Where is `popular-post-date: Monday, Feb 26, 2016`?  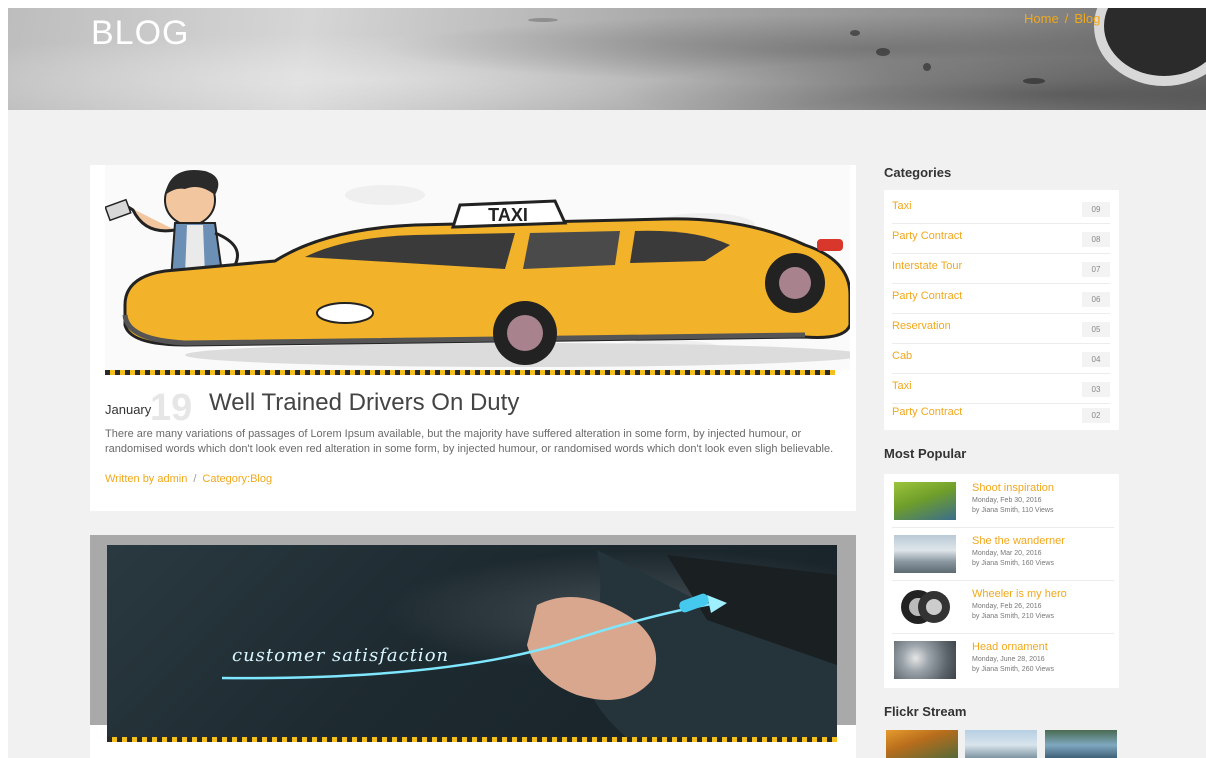
popular-post-date: Monday, Feb 26, 2016 is located at coordinates (1007, 606).